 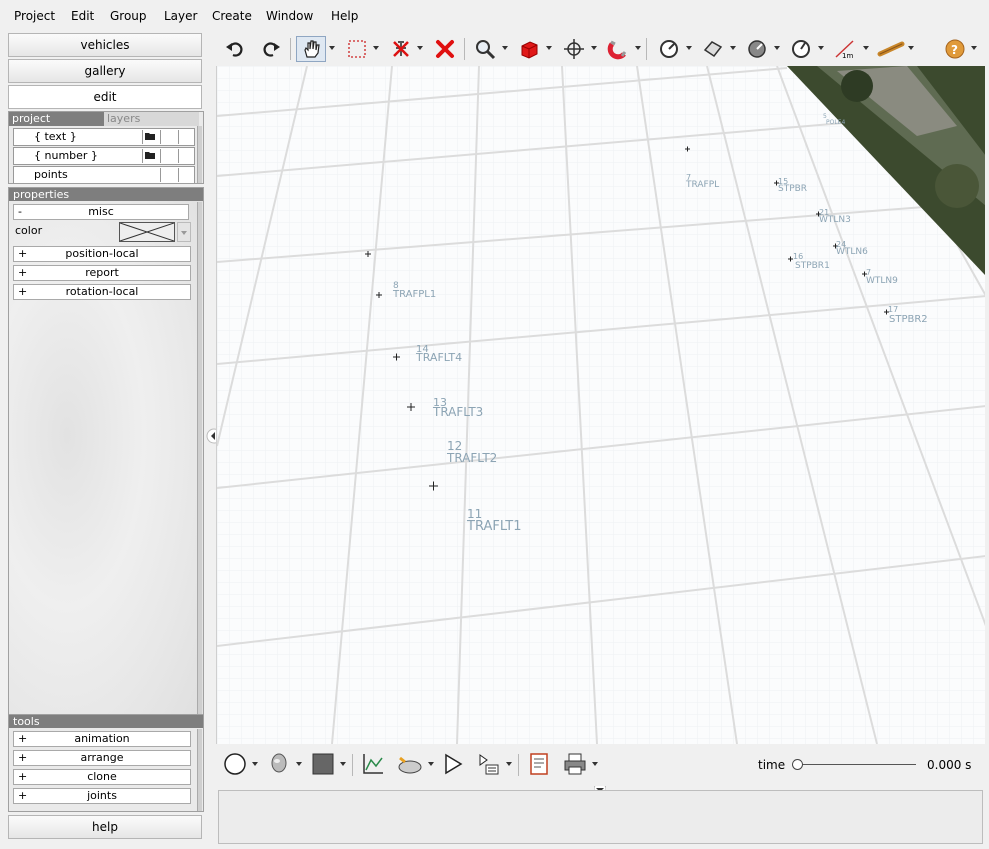 What do you see at coordinates (357, 49) in the screenshot?
I see `select-box-icon` at bounding box center [357, 49].